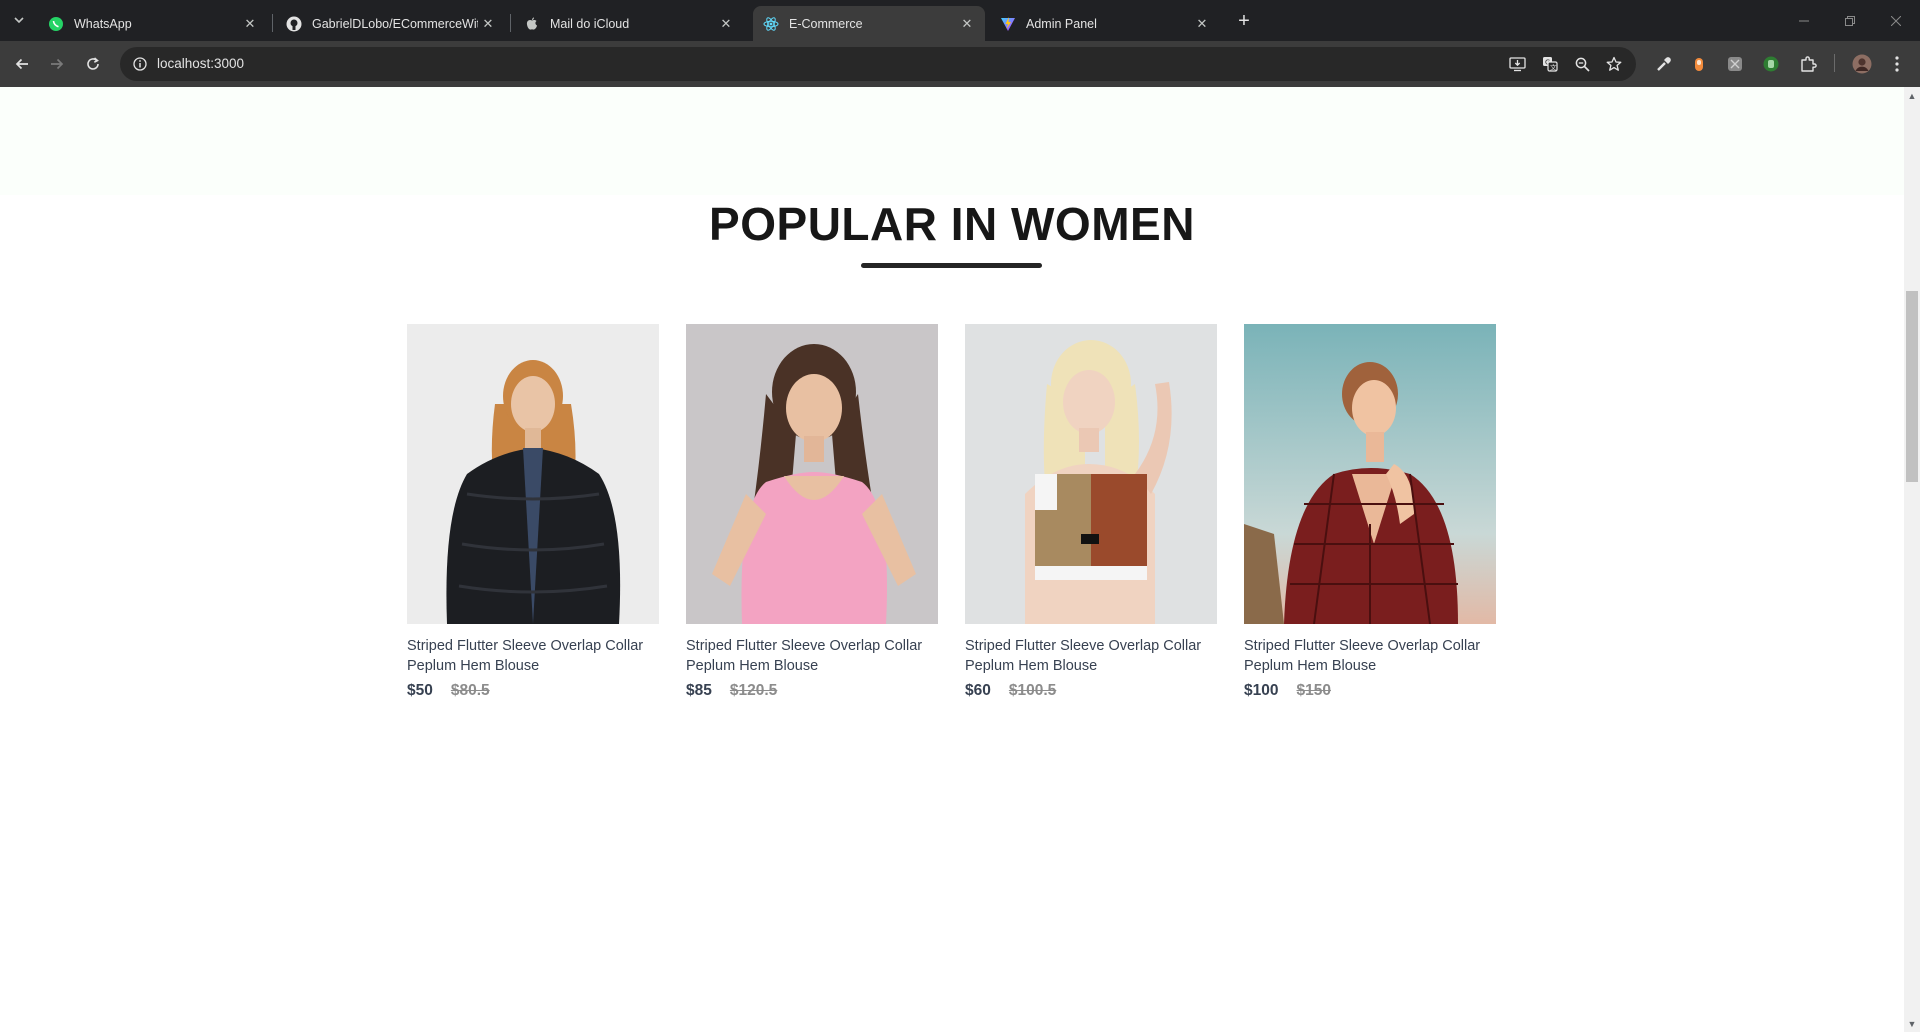 The width and height of the screenshot is (1920, 1032). What do you see at coordinates (1032, 690) in the screenshot?
I see `old-price: $100.5` at bounding box center [1032, 690].